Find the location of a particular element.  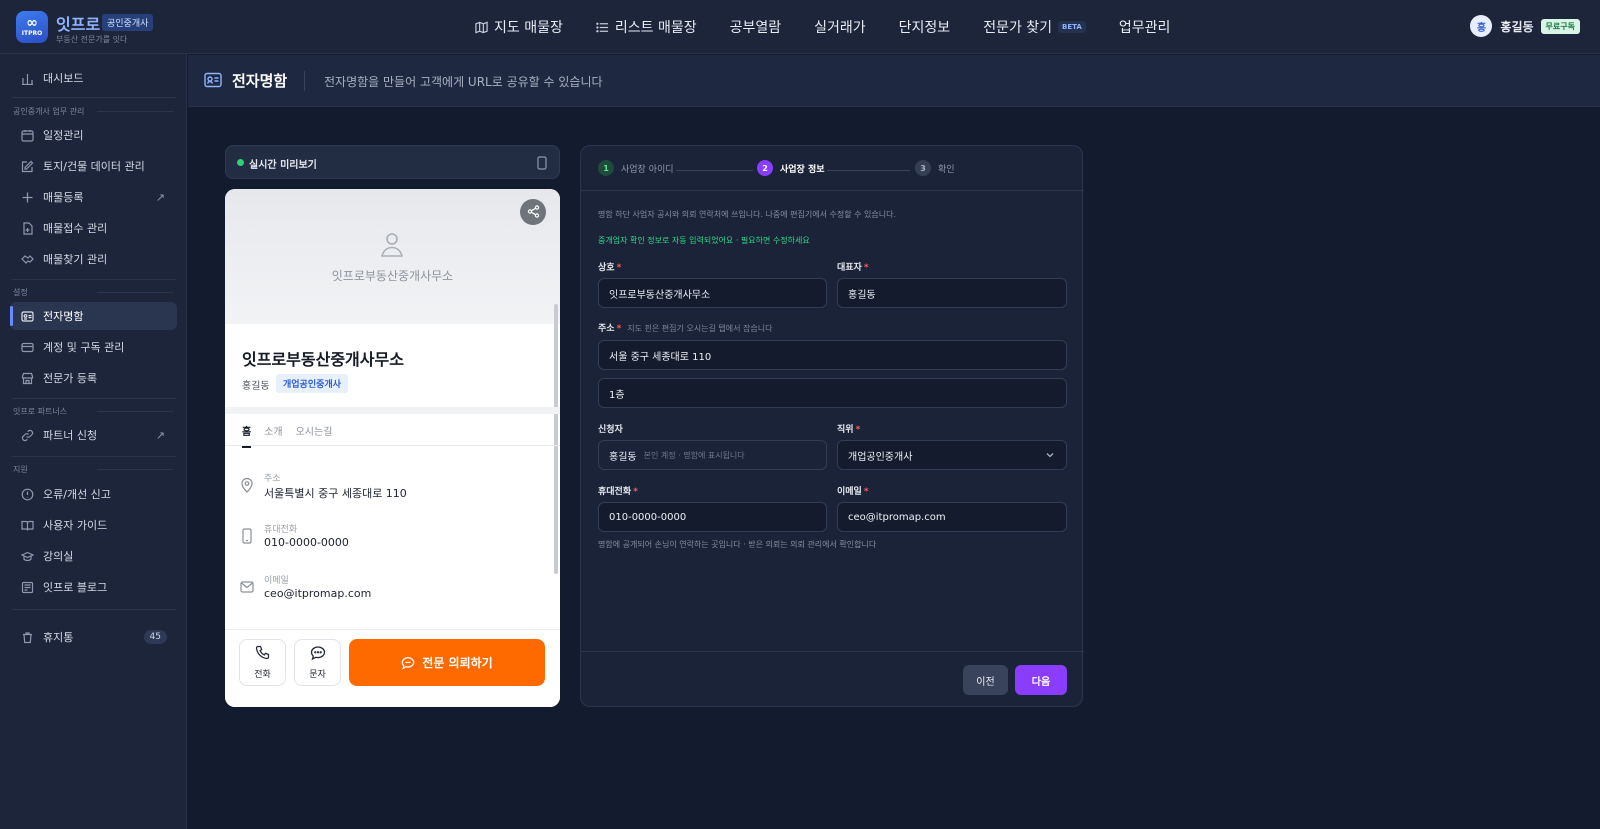

chat-icon is located at coordinates (408, 663).